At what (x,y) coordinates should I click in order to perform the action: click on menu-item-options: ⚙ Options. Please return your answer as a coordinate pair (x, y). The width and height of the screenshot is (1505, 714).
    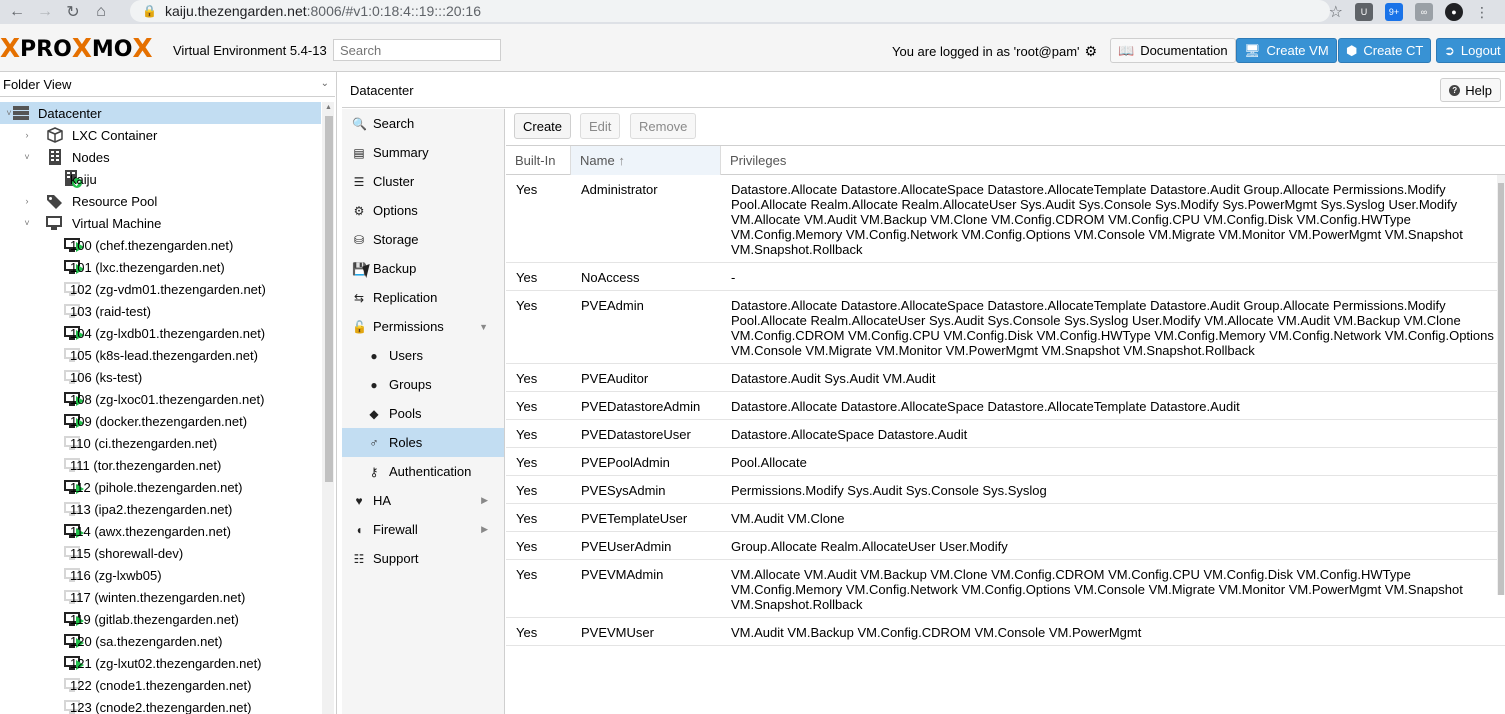
    Looking at the image, I should click on (423, 210).